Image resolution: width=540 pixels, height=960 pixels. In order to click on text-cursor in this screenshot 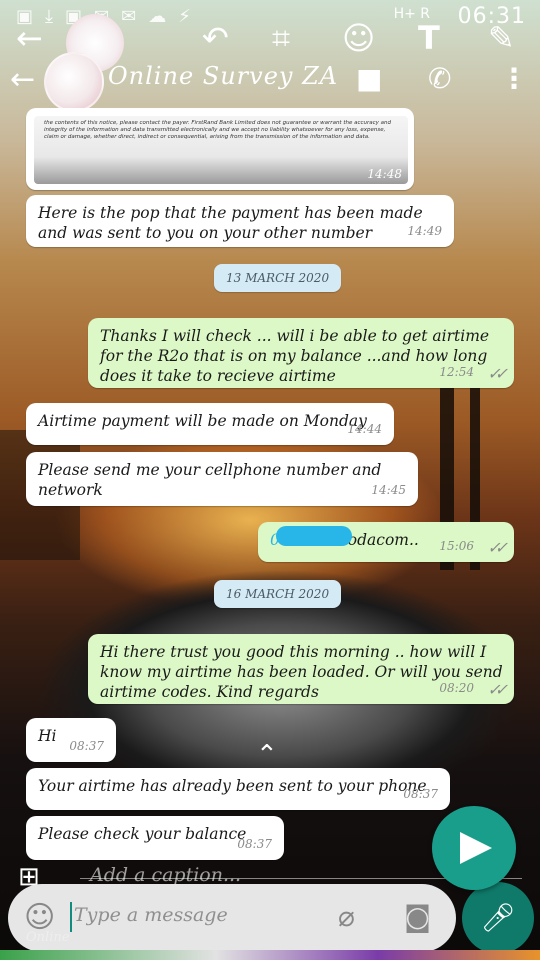, I will do `click(71, 917)`.